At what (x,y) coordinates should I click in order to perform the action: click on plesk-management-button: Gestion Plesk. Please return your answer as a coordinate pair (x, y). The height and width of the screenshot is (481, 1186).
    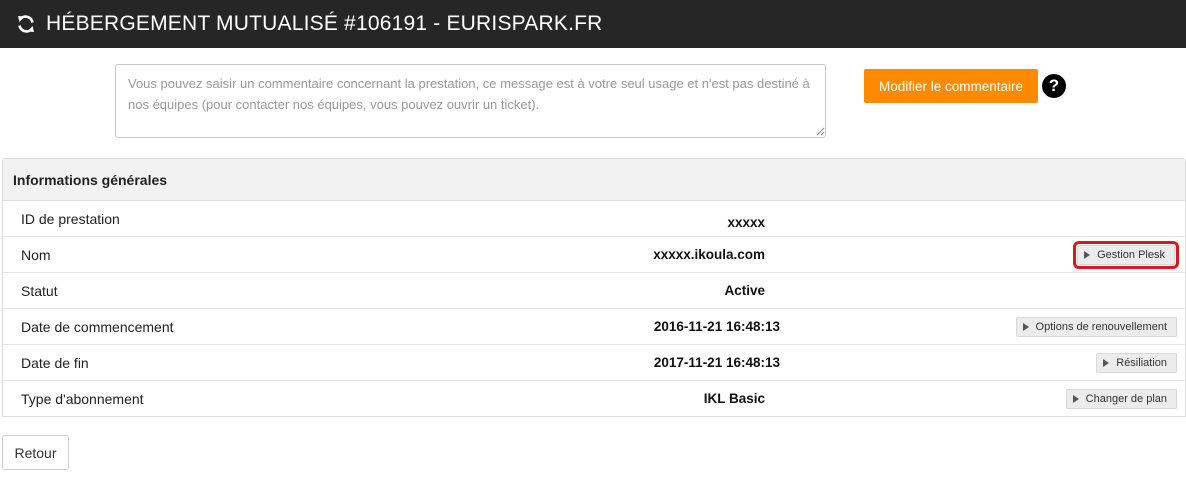
    Looking at the image, I should click on (1126, 255).